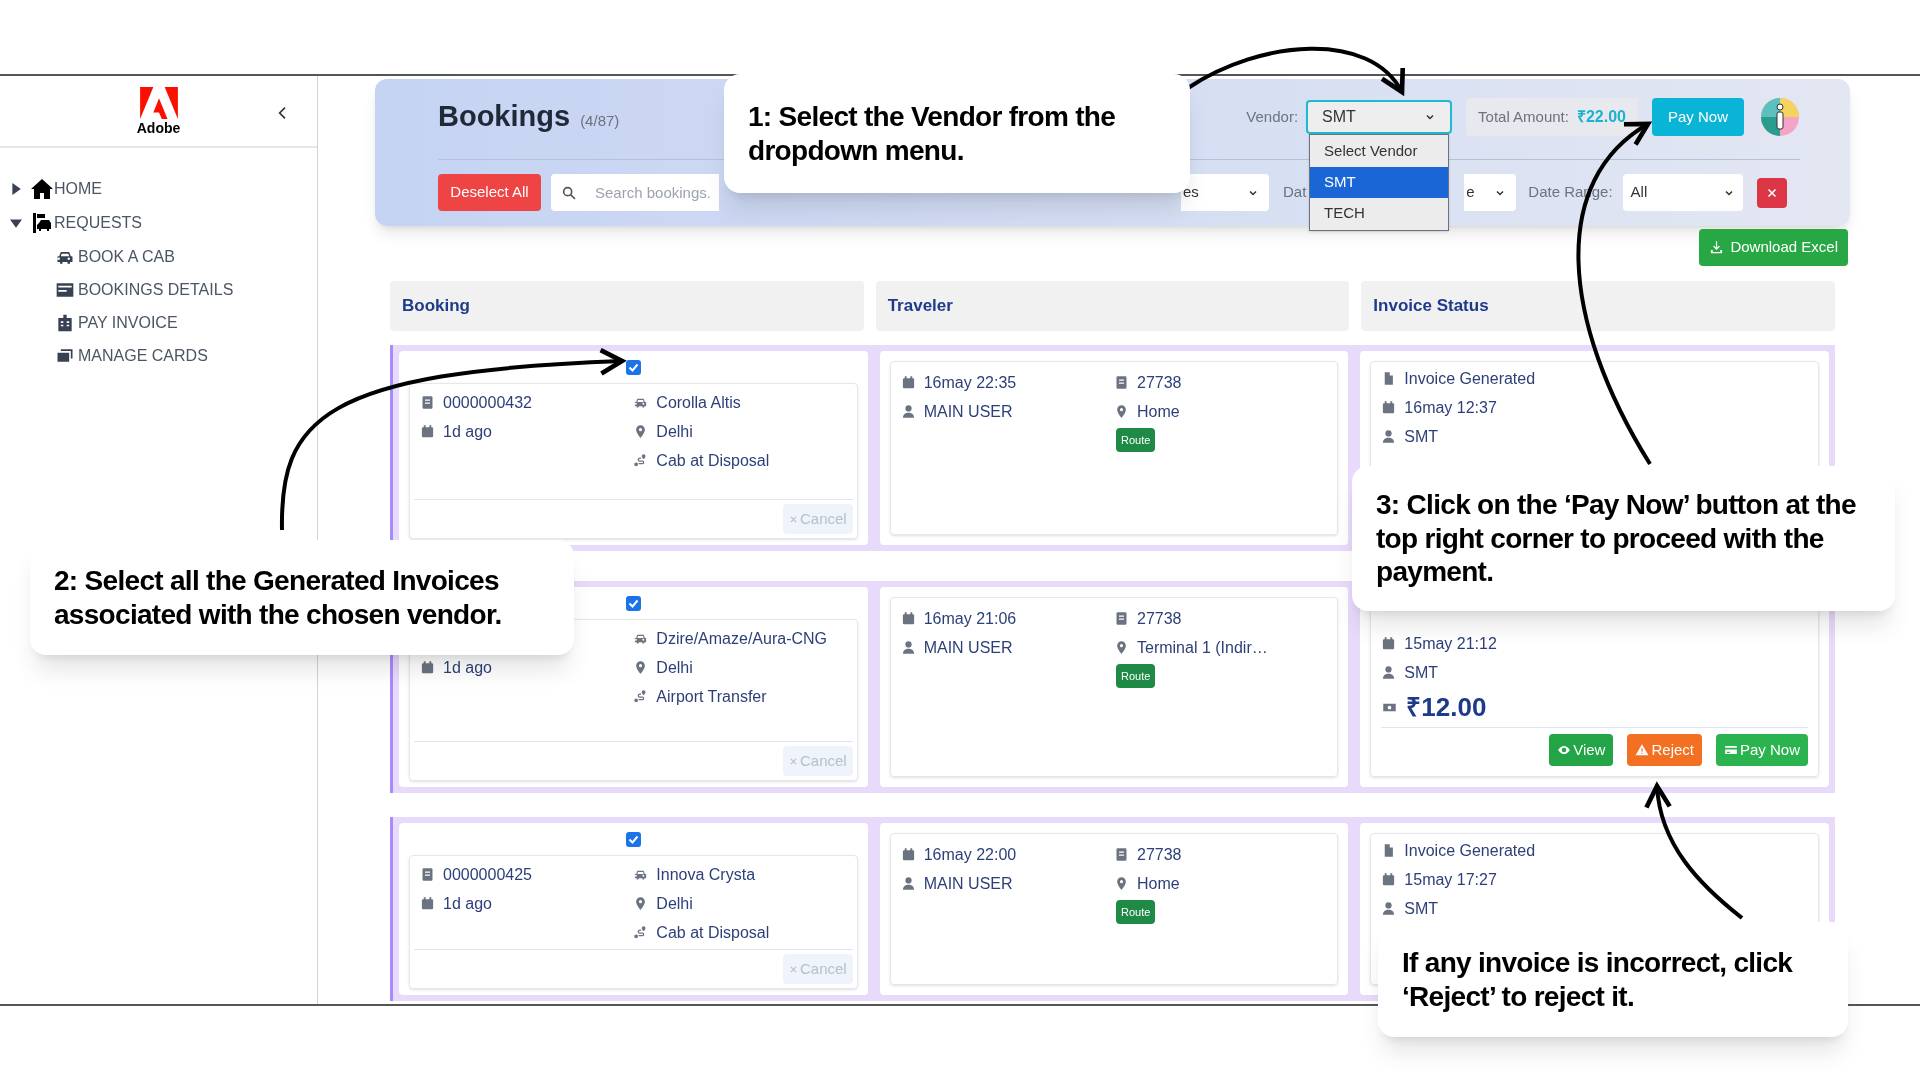 This screenshot has width=1920, height=1080. What do you see at coordinates (1295, 192) in the screenshot?
I see `filter-label: Dat` at bounding box center [1295, 192].